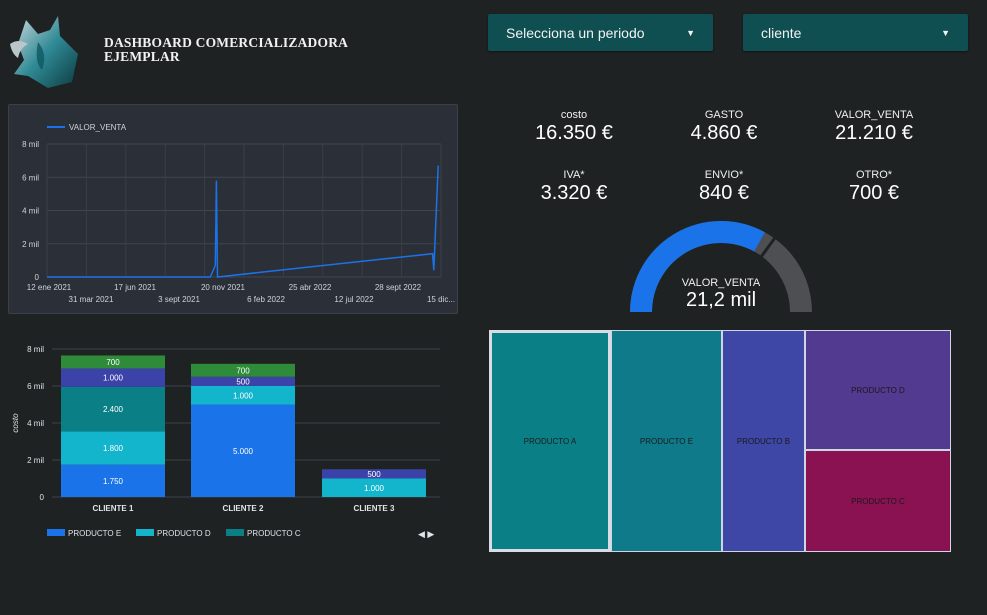 This screenshot has width=987, height=615. Describe the element at coordinates (223, 287) in the screenshot. I see `x-tick-label: 20 nov 2021` at that location.